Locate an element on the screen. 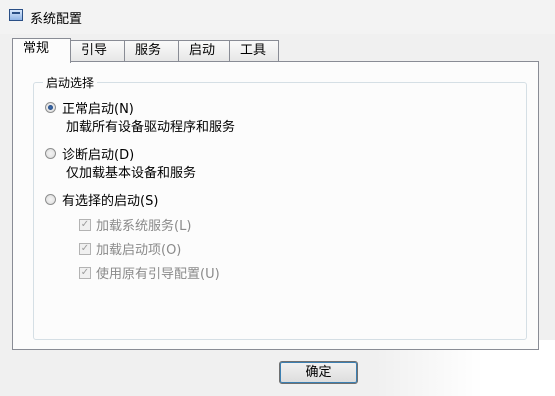 This screenshot has height=396, width=555. load-startup-items-label: 加载启动项(O) is located at coordinates (139, 250).